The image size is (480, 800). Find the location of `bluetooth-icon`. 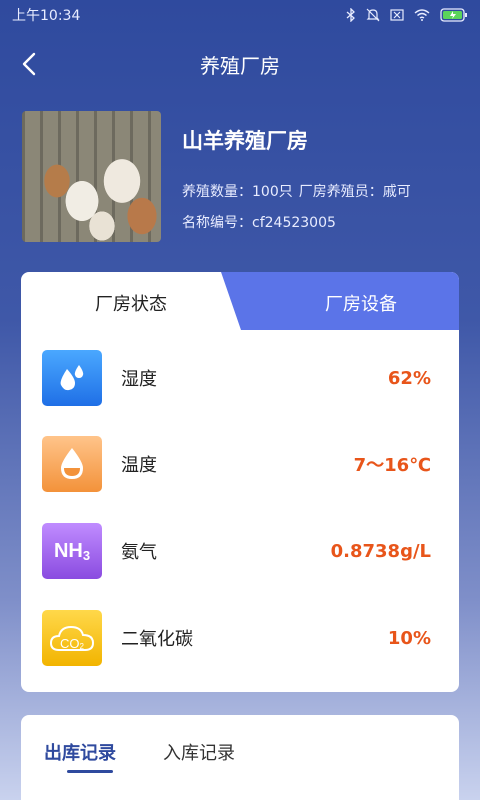

bluetooth-icon is located at coordinates (350, 15).